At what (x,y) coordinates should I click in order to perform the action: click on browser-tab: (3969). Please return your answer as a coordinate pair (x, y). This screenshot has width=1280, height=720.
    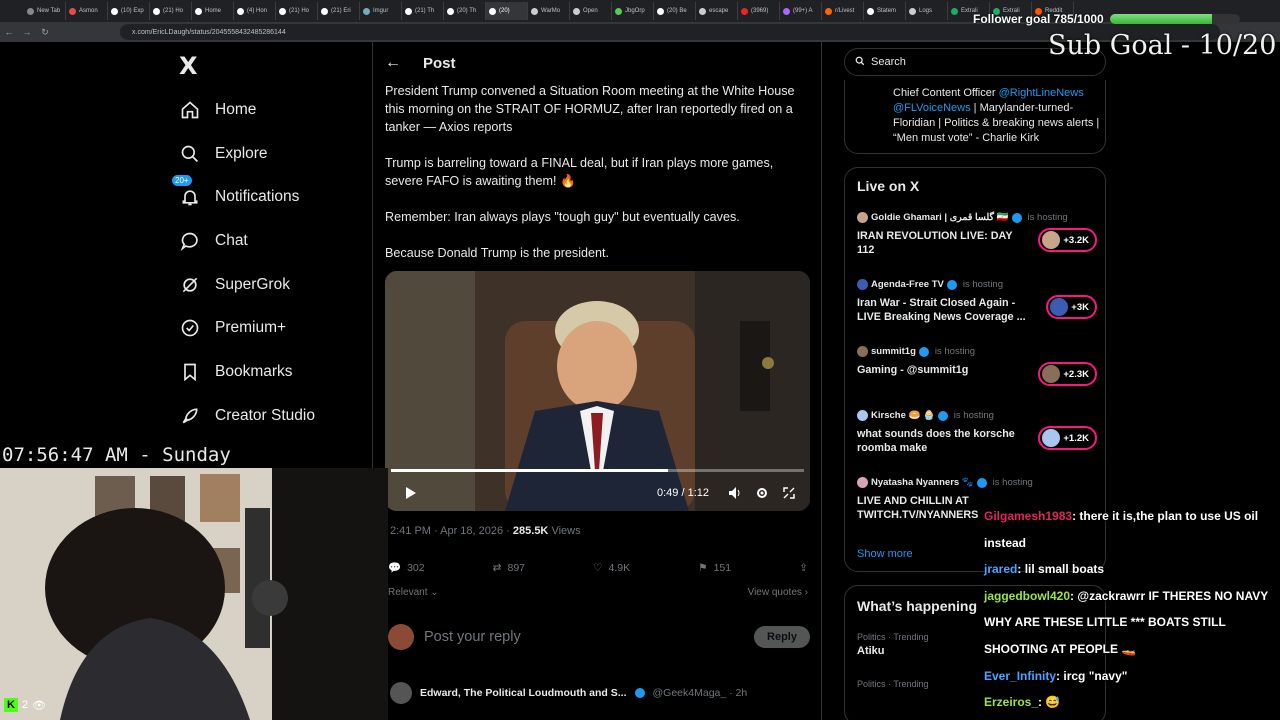
    Looking at the image, I should click on (759, 11).